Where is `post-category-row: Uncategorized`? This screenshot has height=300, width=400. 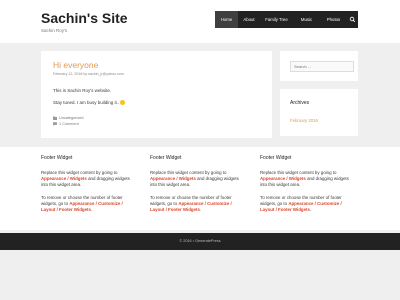 post-category-row: Uncategorized is located at coordinates (68, 118).